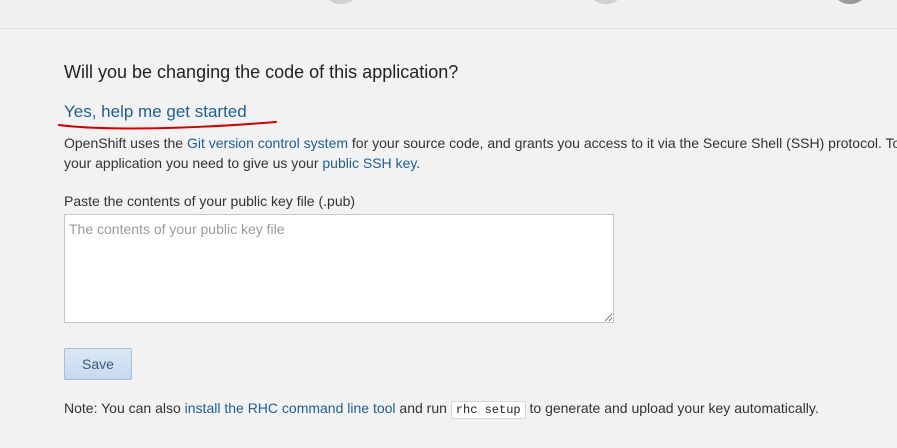  I want to click on note-middle: and run, so click(423, 408).